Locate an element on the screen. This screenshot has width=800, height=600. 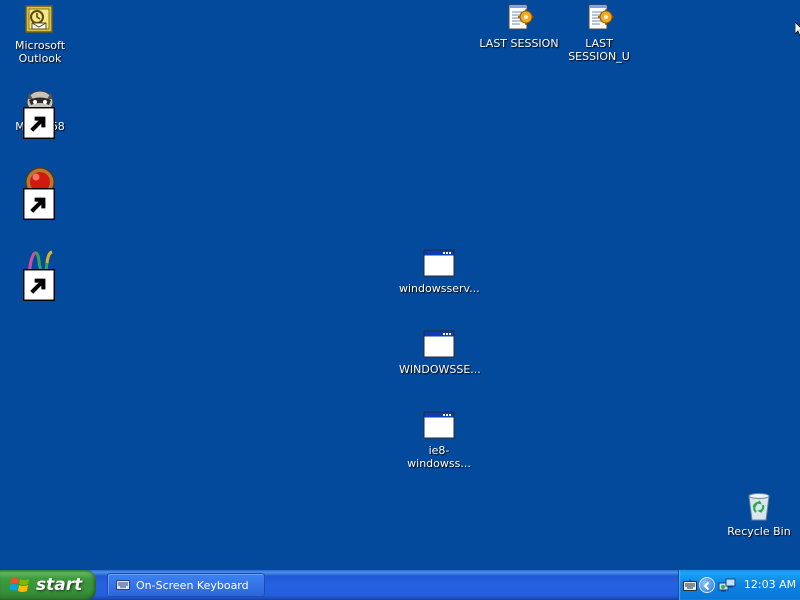
desktop-icon-last-session: LAST SESSION is located at coordinates (519, 26).